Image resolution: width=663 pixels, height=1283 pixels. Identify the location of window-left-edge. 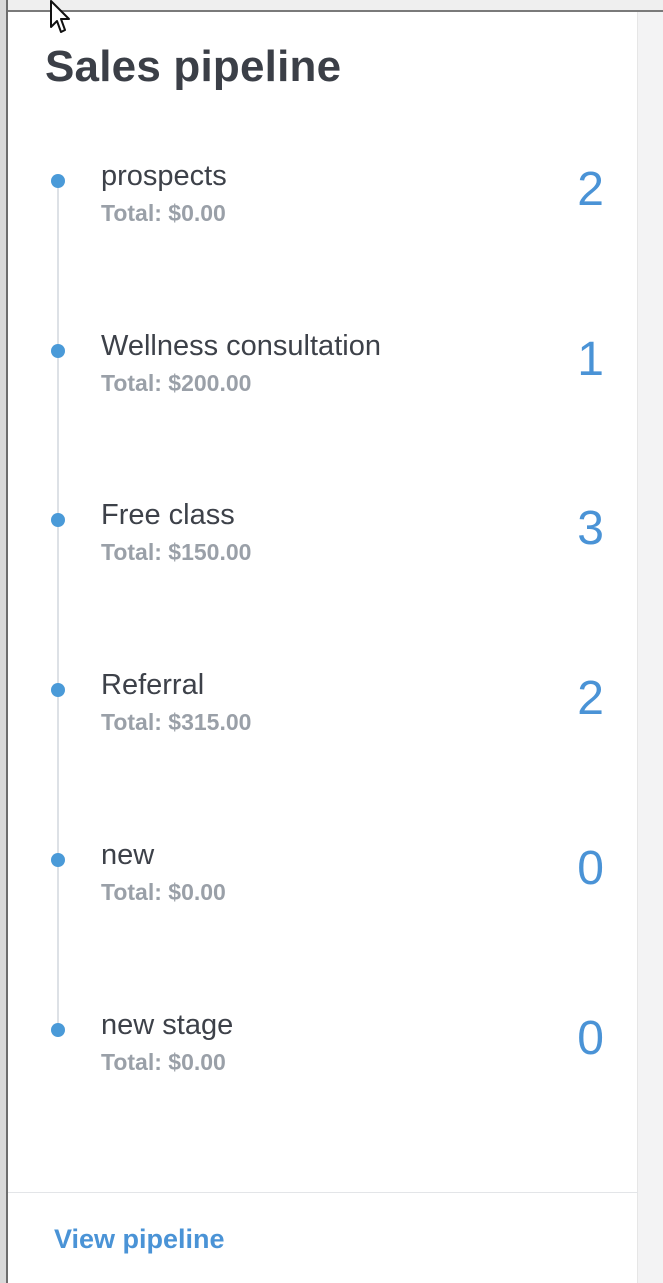
(4, 641).